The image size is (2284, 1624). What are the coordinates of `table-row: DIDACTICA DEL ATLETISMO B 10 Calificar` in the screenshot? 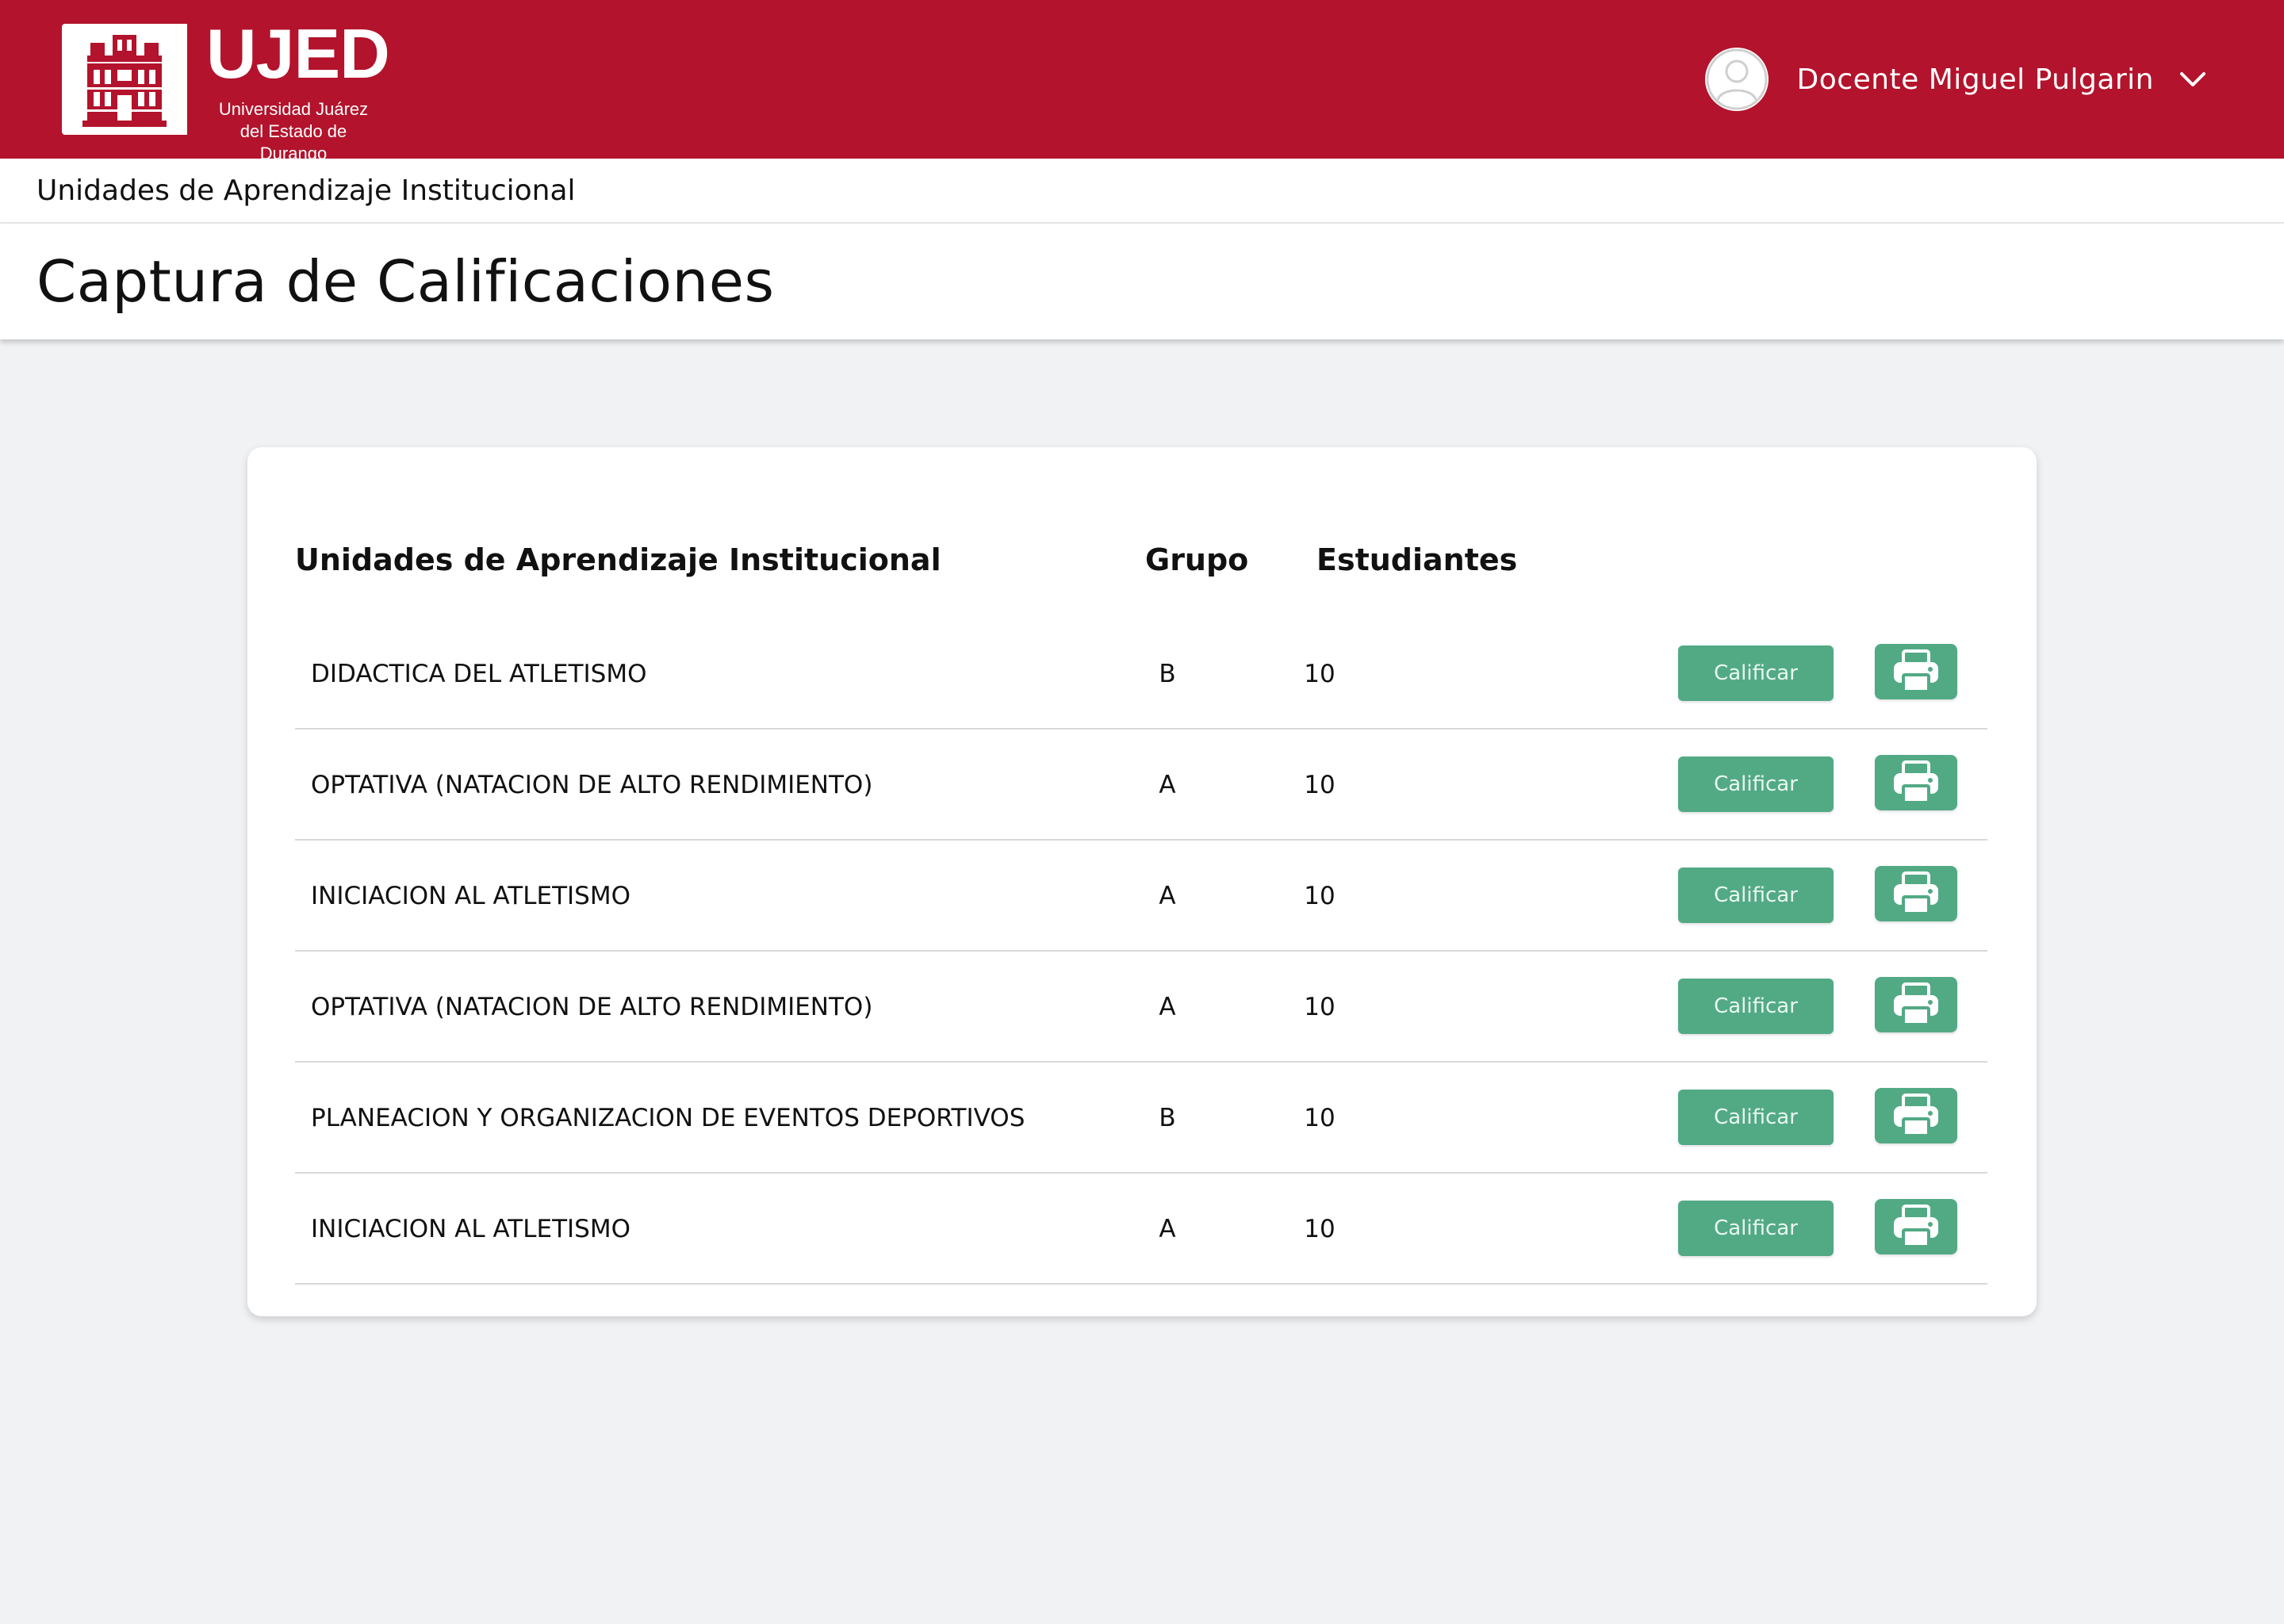 It's located at (1141, 674).